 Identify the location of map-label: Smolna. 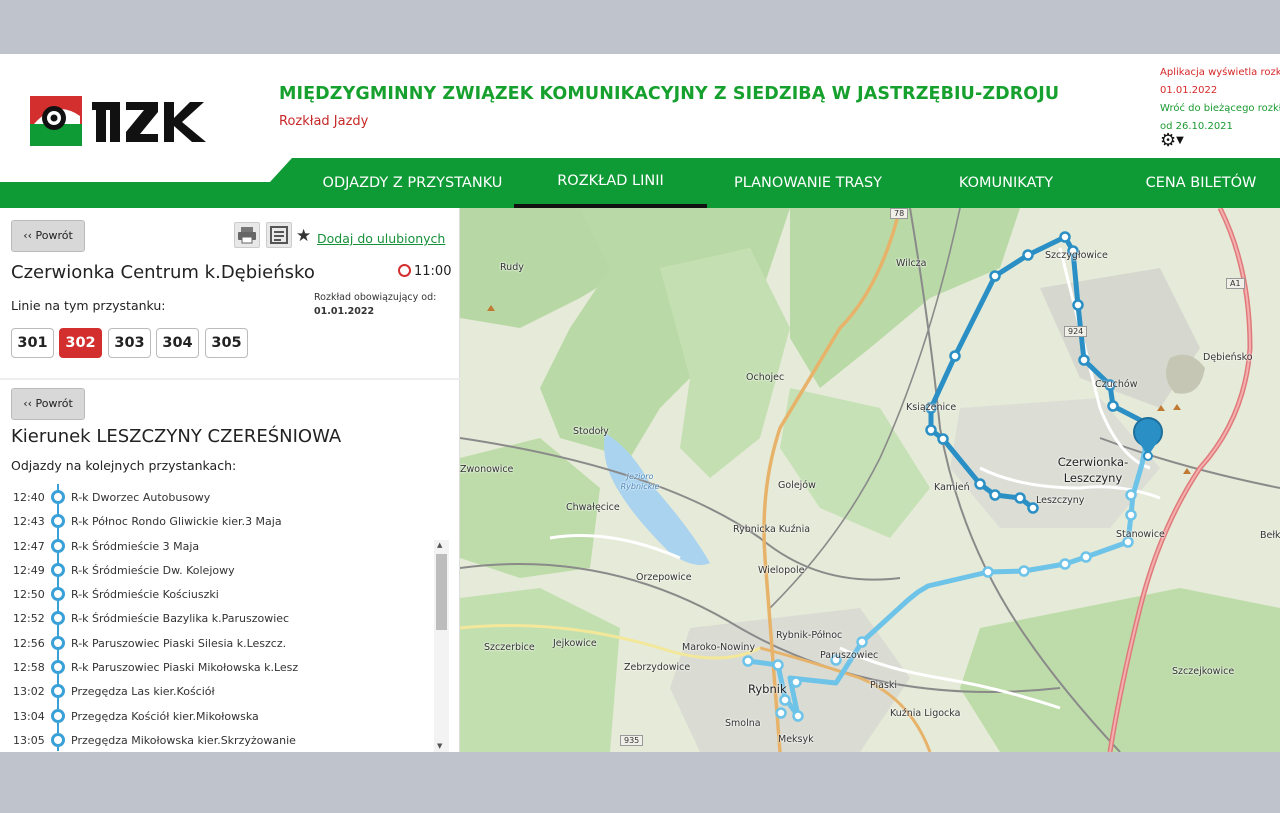
(743, 723).